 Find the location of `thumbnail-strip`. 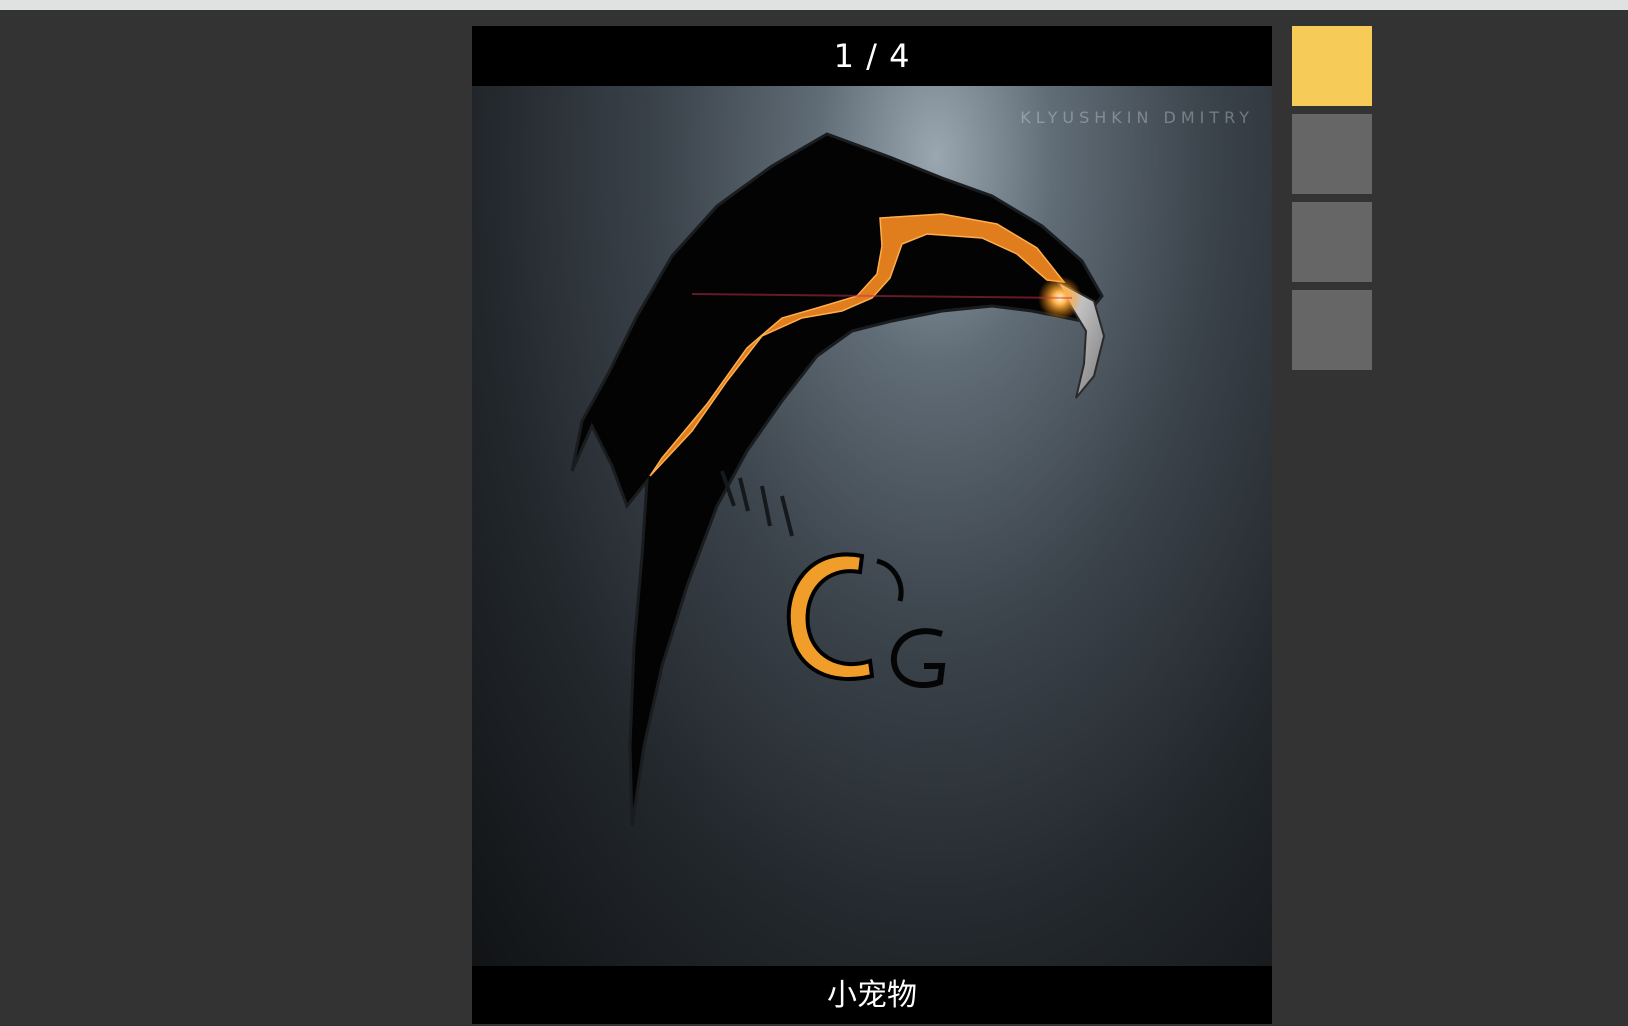

thumbnail-strip is located at coordinates (1332, 202).